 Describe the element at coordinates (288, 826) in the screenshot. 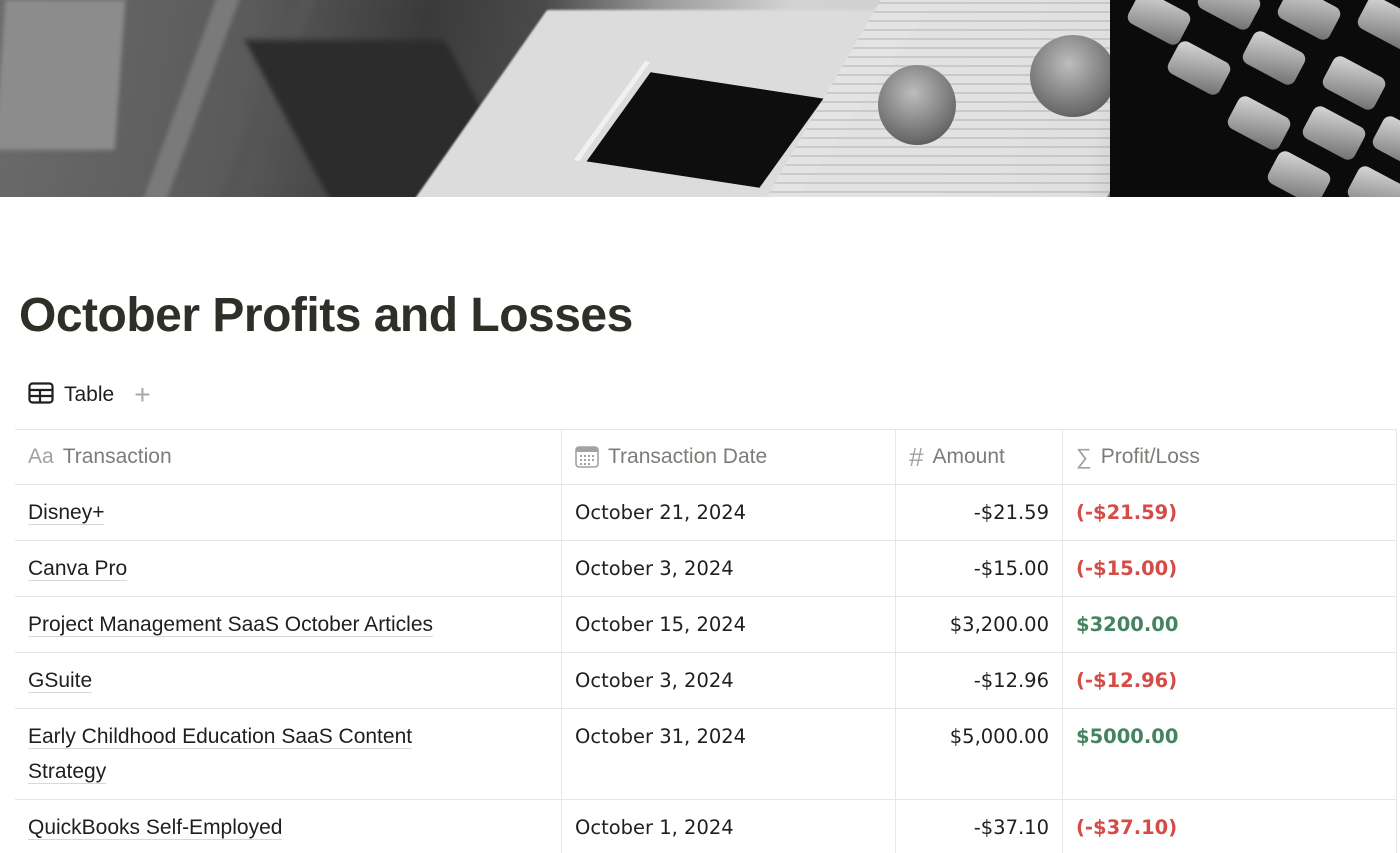

I see `transaction-cell: QuickBooks Self-Employed` at that location.